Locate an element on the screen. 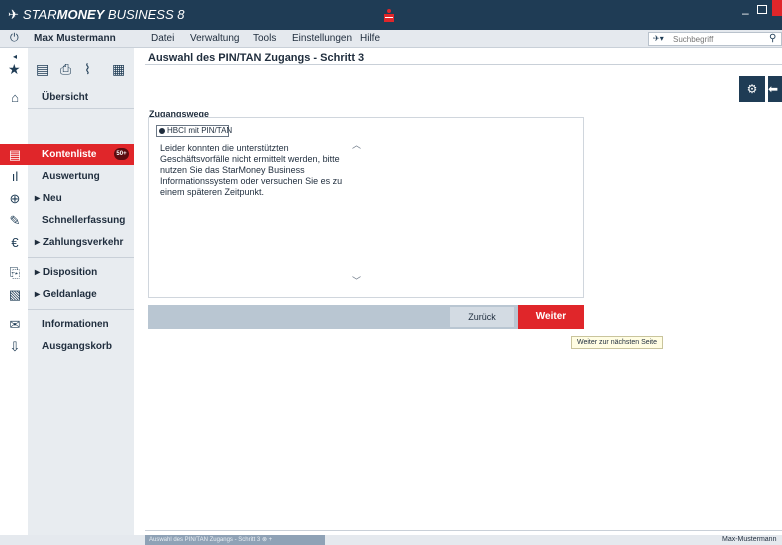  arrow-left-icon: ⬅ is located at coordinates (773, 89).